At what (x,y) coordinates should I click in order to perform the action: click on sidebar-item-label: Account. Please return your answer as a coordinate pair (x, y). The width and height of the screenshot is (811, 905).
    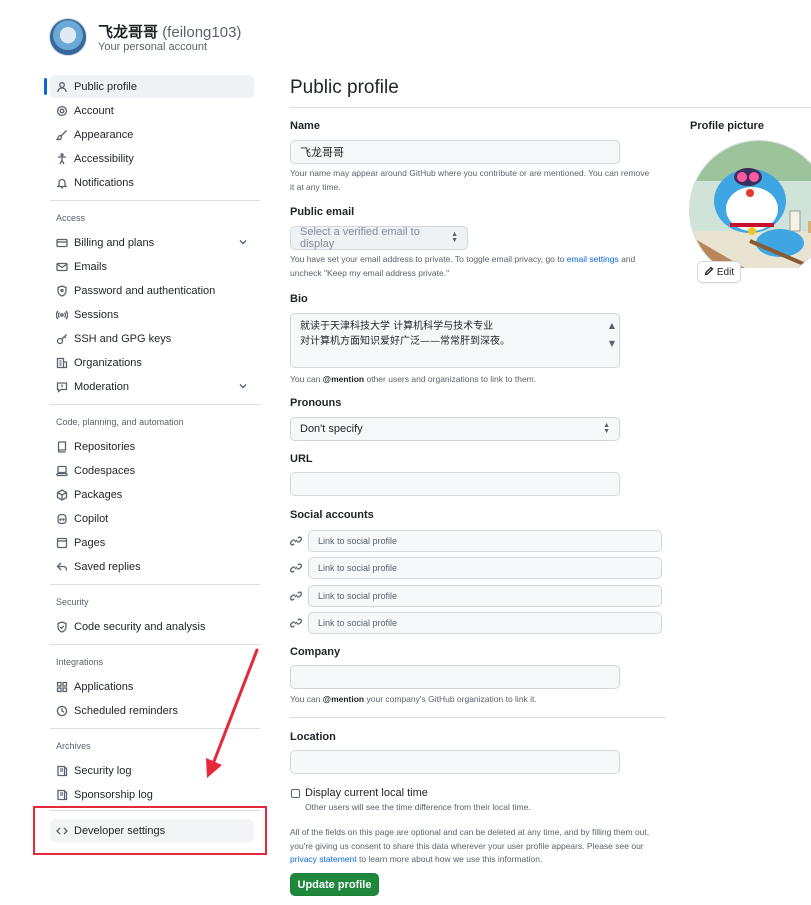
    Looking at the image, I should click on (94, 110).